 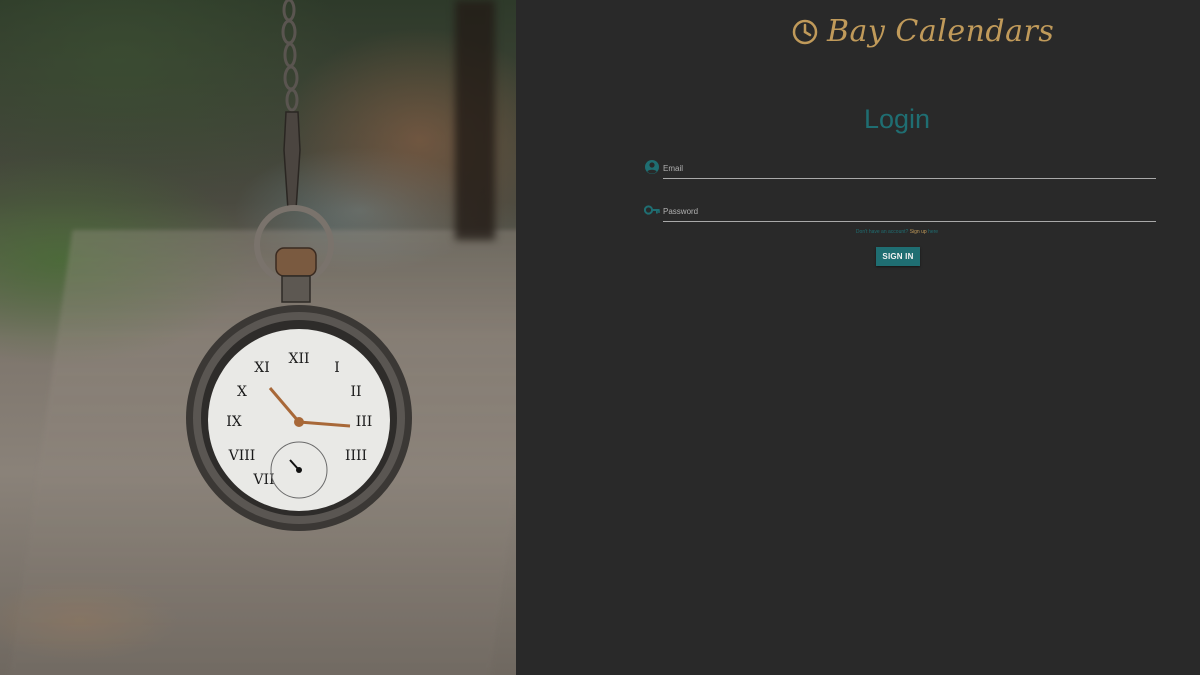 I want to click on svg-text: III, so click(x=364, y=422).